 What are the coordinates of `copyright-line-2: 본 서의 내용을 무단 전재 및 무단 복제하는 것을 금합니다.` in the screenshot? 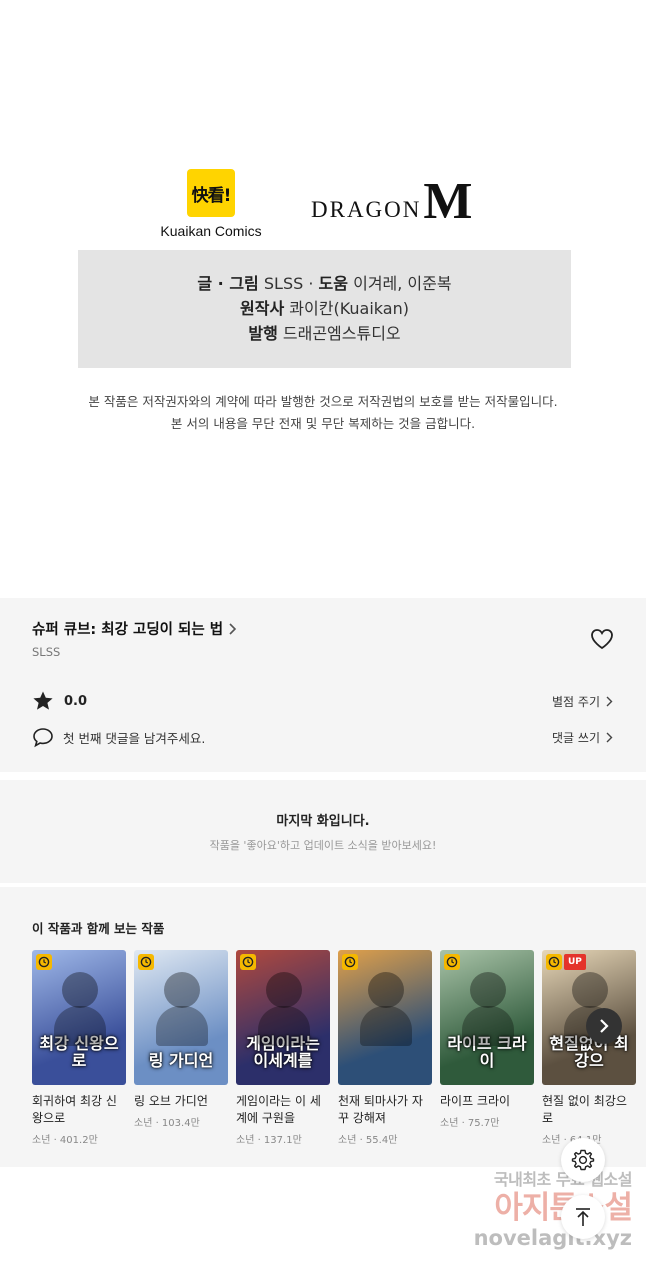 It's located at (323, 423).